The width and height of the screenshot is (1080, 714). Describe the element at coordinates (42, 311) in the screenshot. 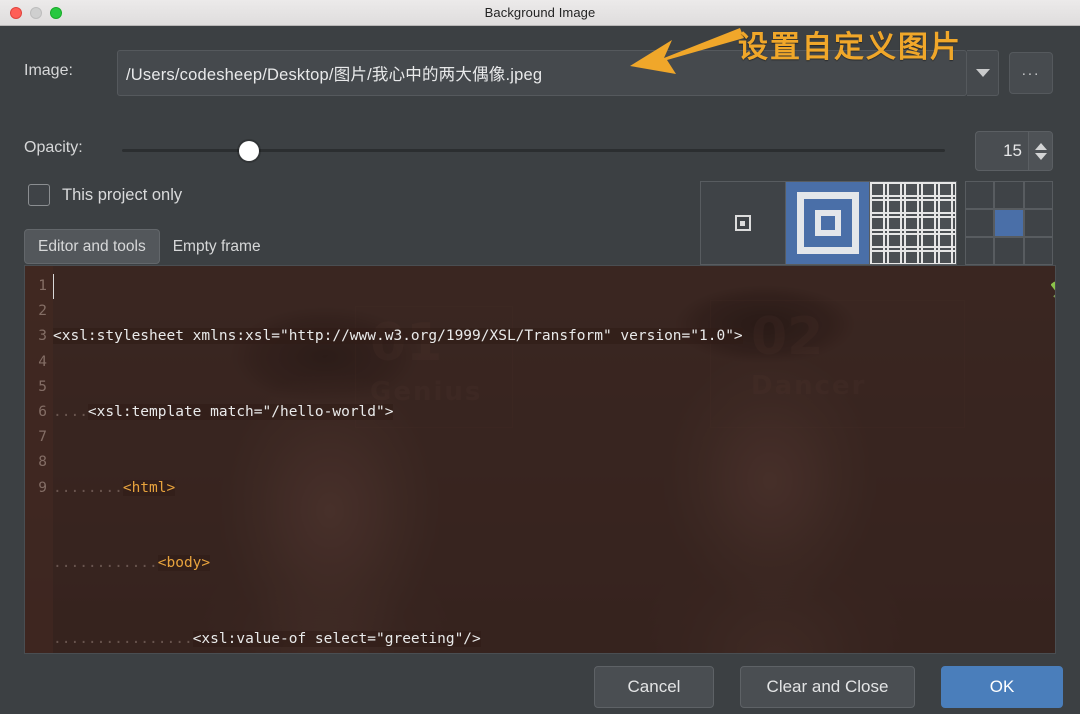

I see `line-number: 2` at that location.